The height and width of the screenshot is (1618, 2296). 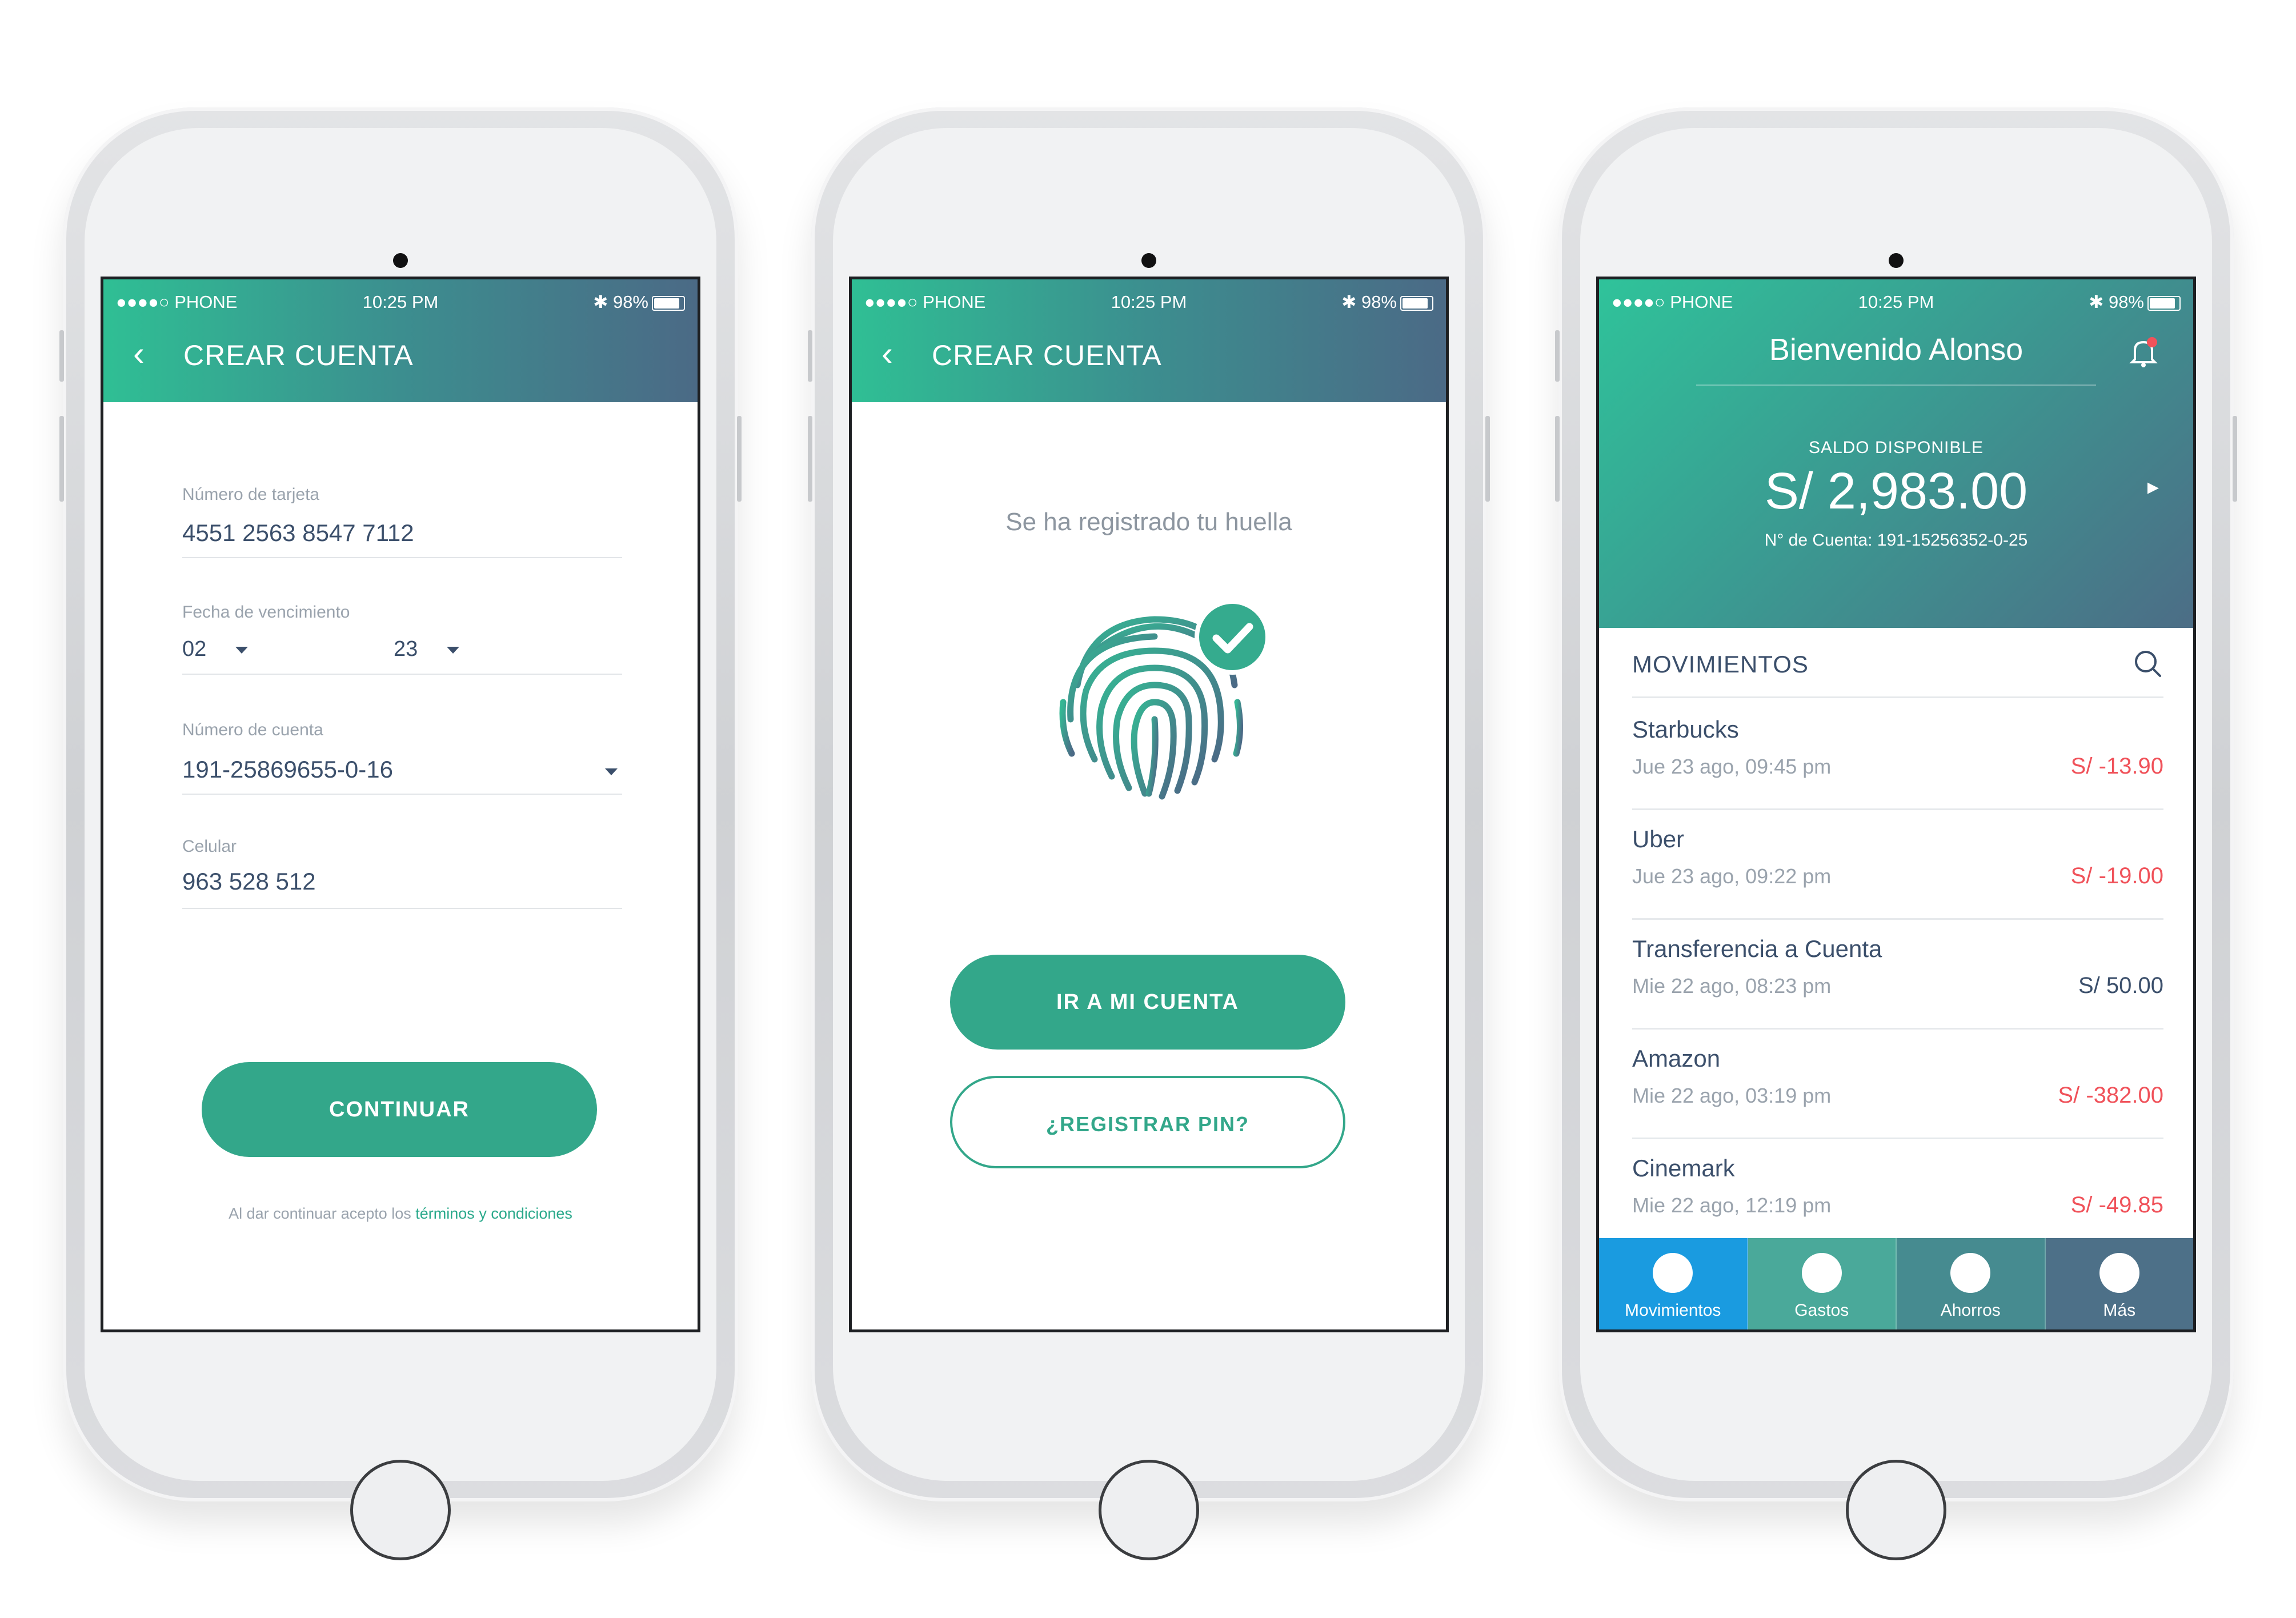 What do you see at coordinates (1147, 1003) in the screenshot?
I see `go-to-account-button: IR A MI CUENTA` at bounding box center [1147, 1003].